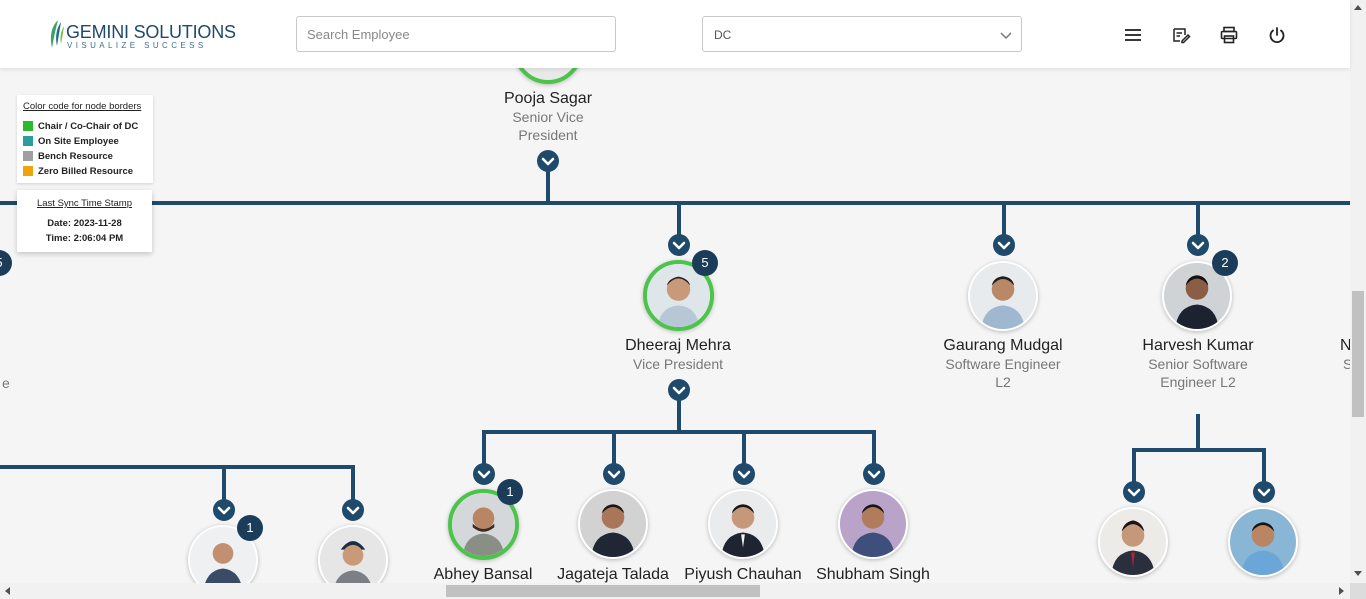  What do you see at coordinates (57, 34) in the screenshot?
I see `logo-leaf-icon` at bounding box center [57, 34].